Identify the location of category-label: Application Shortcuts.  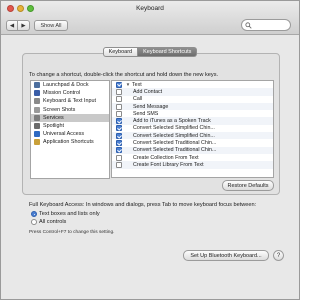
(68, 142).